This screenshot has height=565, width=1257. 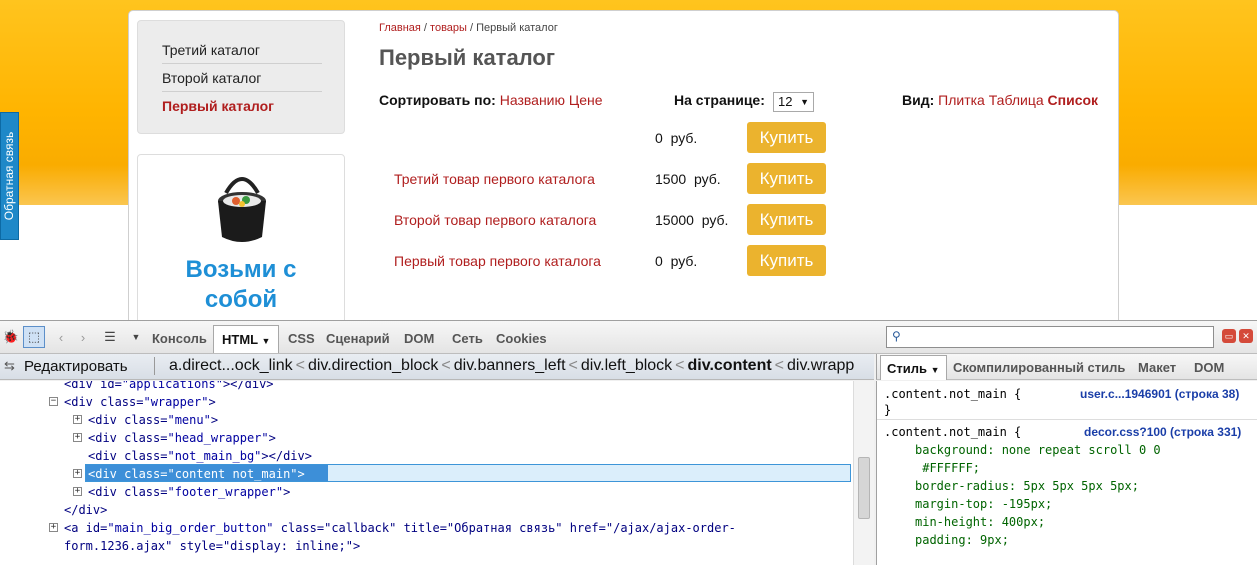 What do you see at coordinates (241, 284) in the screenshot?
I see `banner-title: Возьми с собой` at bounding box center [241, 284].